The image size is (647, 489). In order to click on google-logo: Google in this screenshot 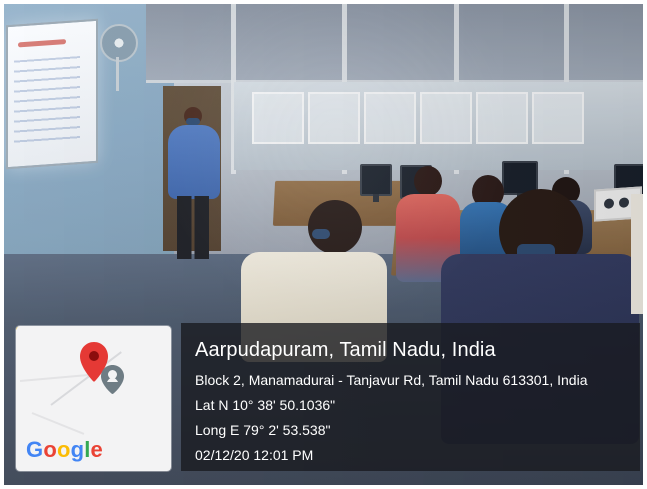, I will do `click(64, 450)`.